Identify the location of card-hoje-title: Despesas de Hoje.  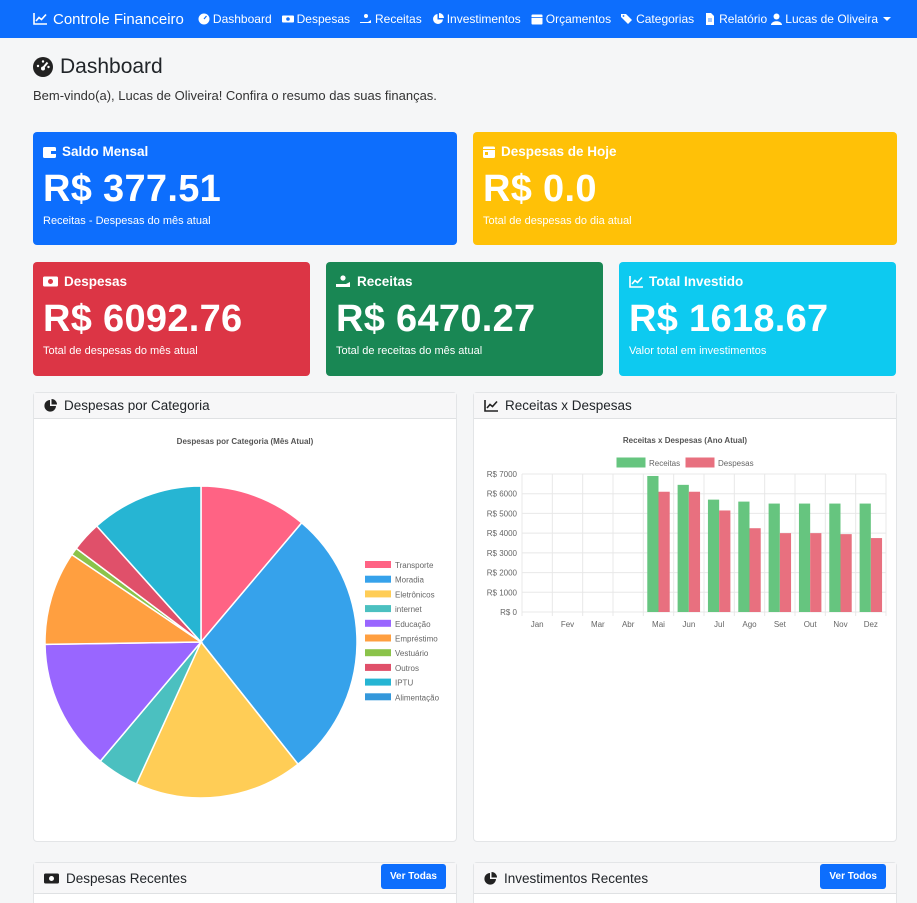
(559, 151).